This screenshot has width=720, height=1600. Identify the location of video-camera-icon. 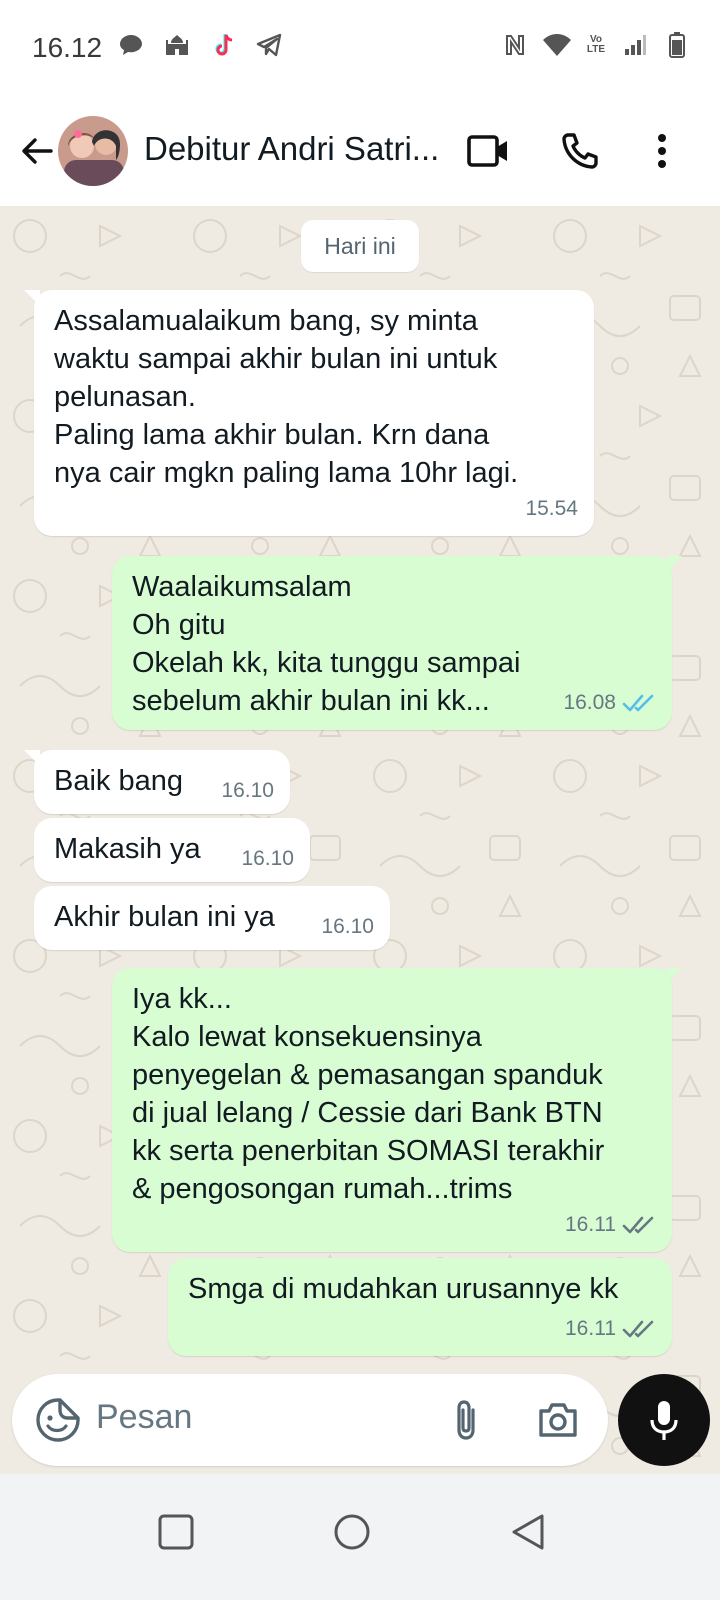
(487, 151).